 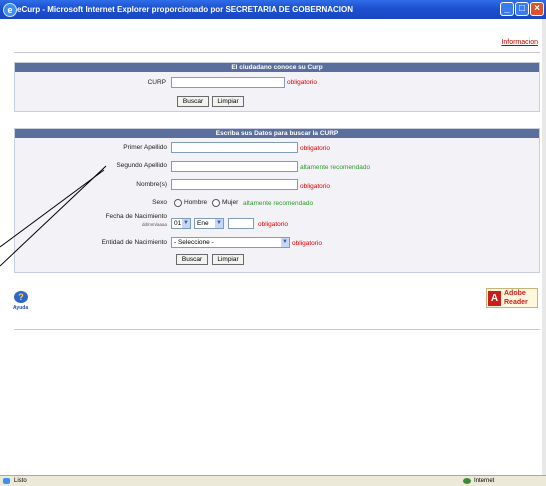 I want to click on annotation-lines, so click(x=53, y=216).